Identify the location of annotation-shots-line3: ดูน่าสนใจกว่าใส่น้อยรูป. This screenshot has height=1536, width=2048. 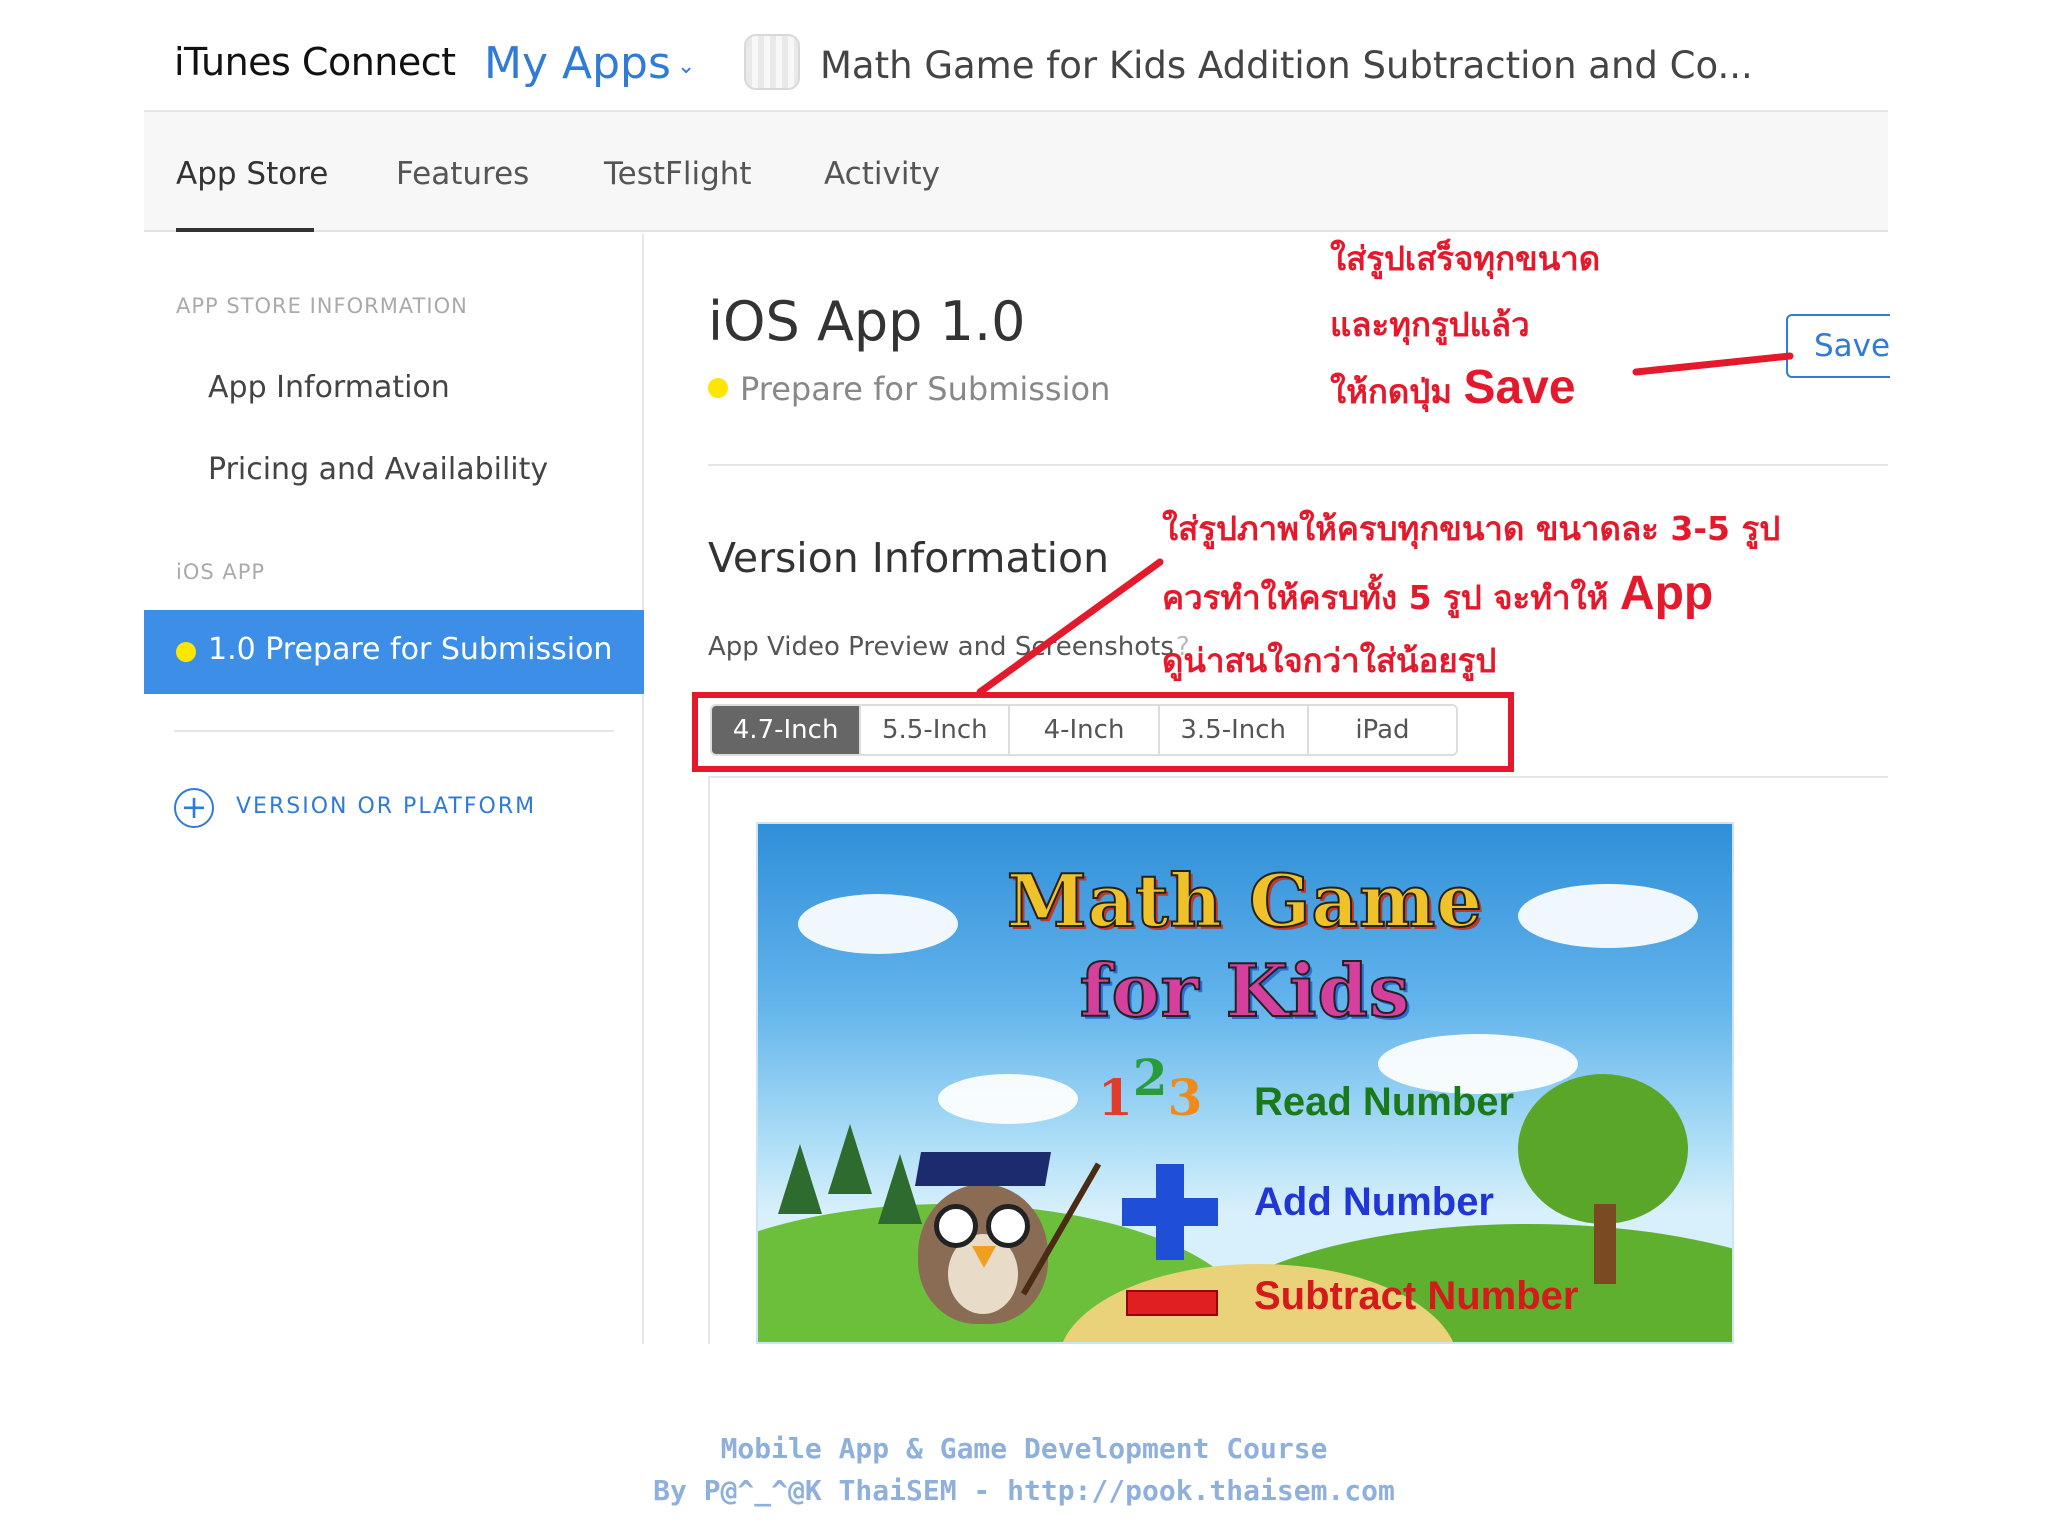
(1329, 660).